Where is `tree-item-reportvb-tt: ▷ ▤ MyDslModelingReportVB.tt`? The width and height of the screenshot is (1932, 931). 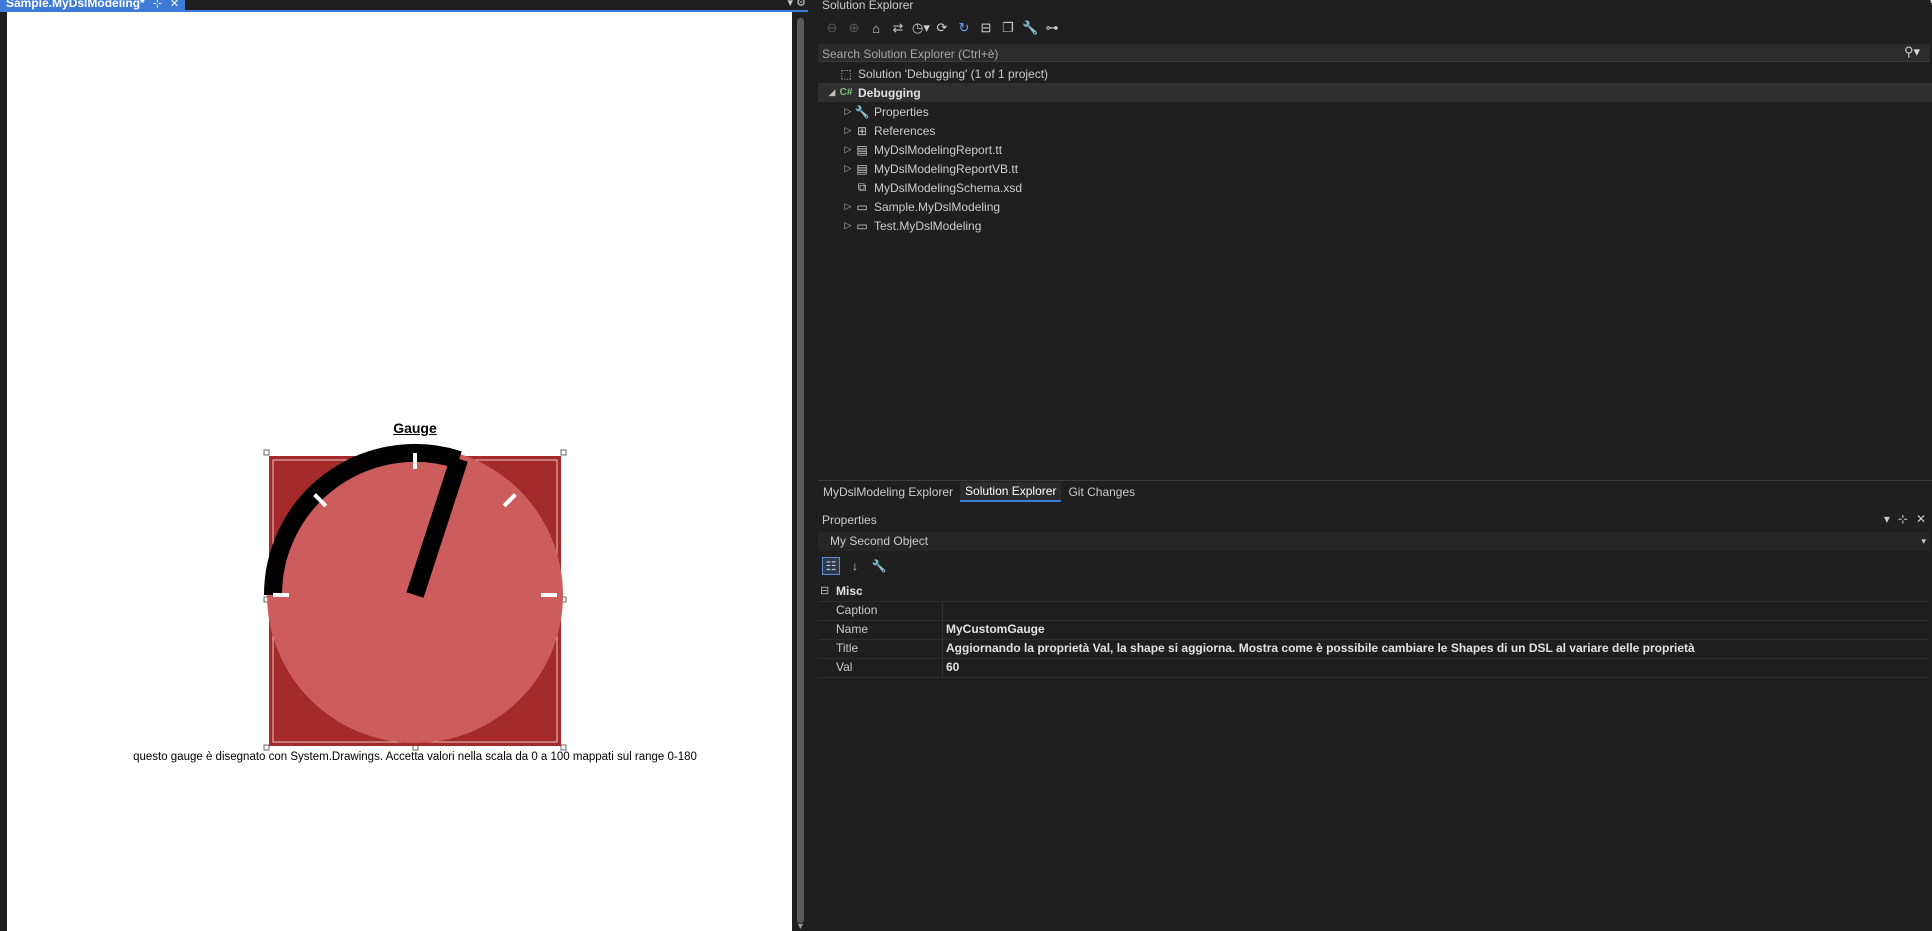 tree-item-reportvb-tt: ▷ ▤ MyDslModelingReportVB.tt is located at coordinates (1375, 168).